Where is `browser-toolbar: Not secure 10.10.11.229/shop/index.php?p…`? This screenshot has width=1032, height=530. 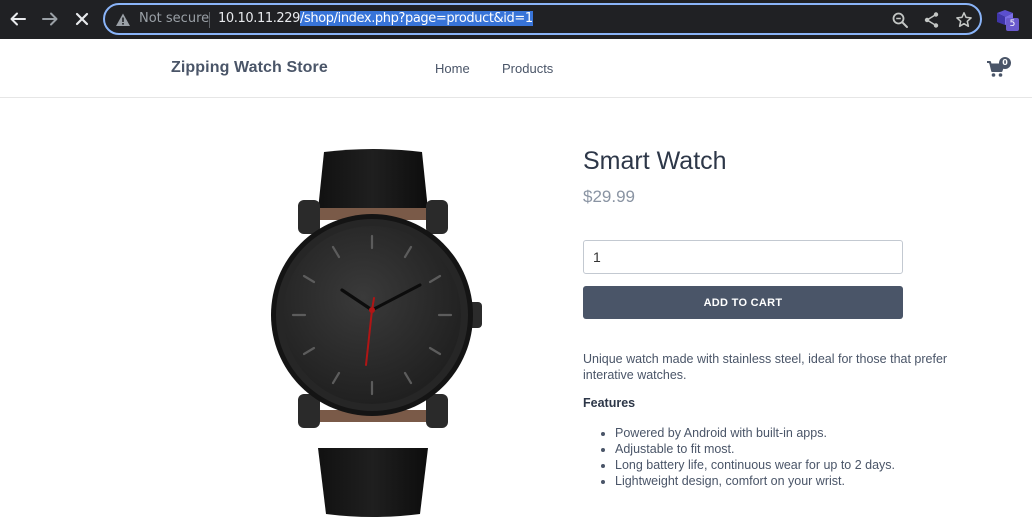 browser-toolbar: Not secure 10.10.11.229/shop/index.php?p… is located at coordinates (516, 19).